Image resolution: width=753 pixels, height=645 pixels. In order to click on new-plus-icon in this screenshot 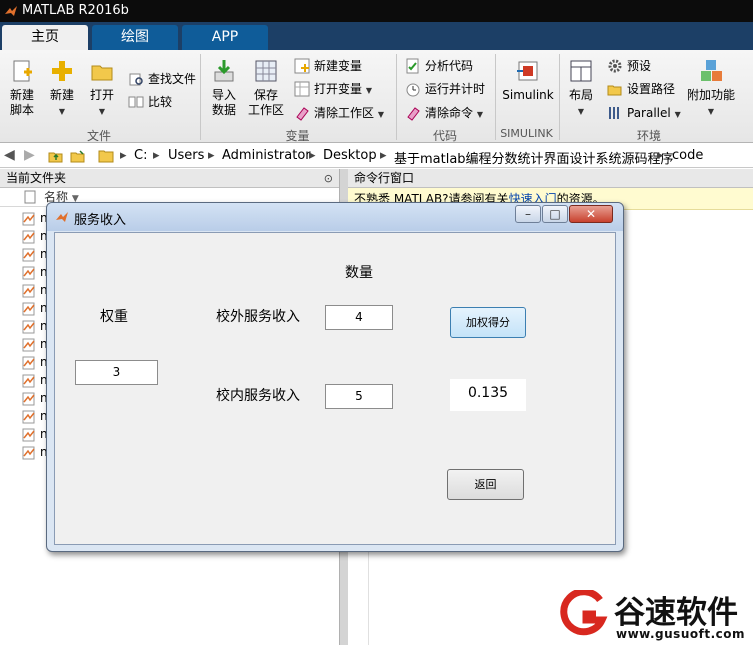, I will do `click(62, 71)`.